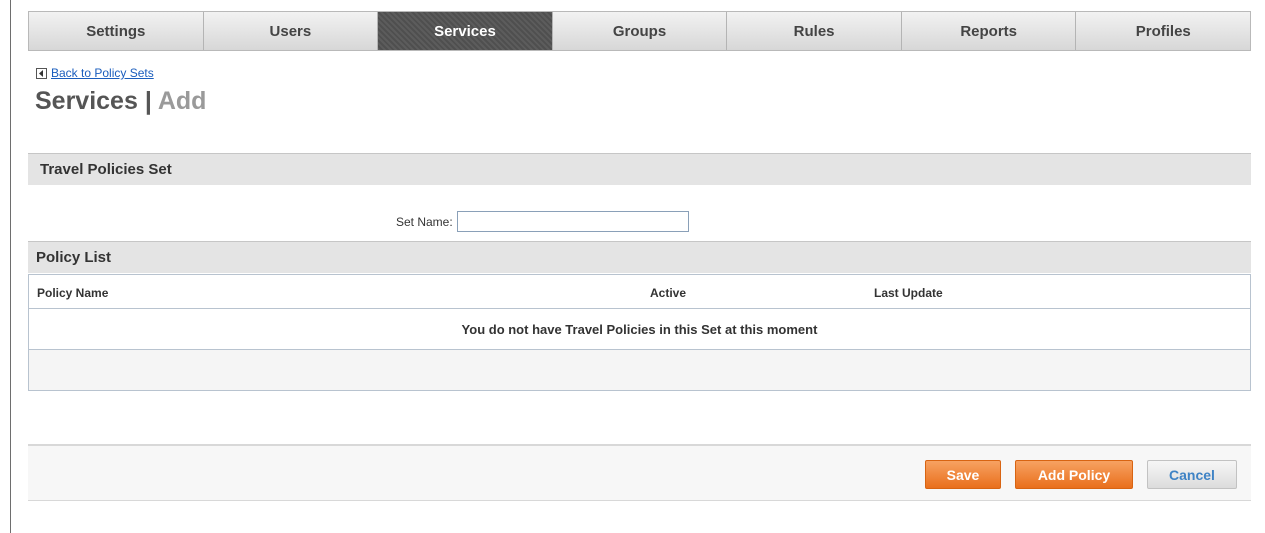 The width and height of the screenshot is (1265, 533). I want to click on policy-table-footer, so click(639, 370).